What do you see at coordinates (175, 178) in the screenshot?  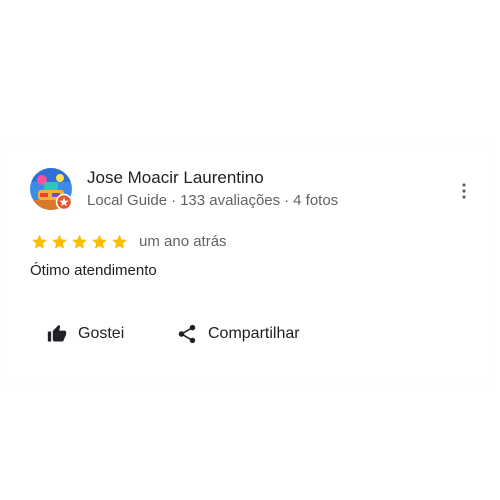 I see `author-name: Jose Moacir Laurentino` at bounding box center [175, 178].